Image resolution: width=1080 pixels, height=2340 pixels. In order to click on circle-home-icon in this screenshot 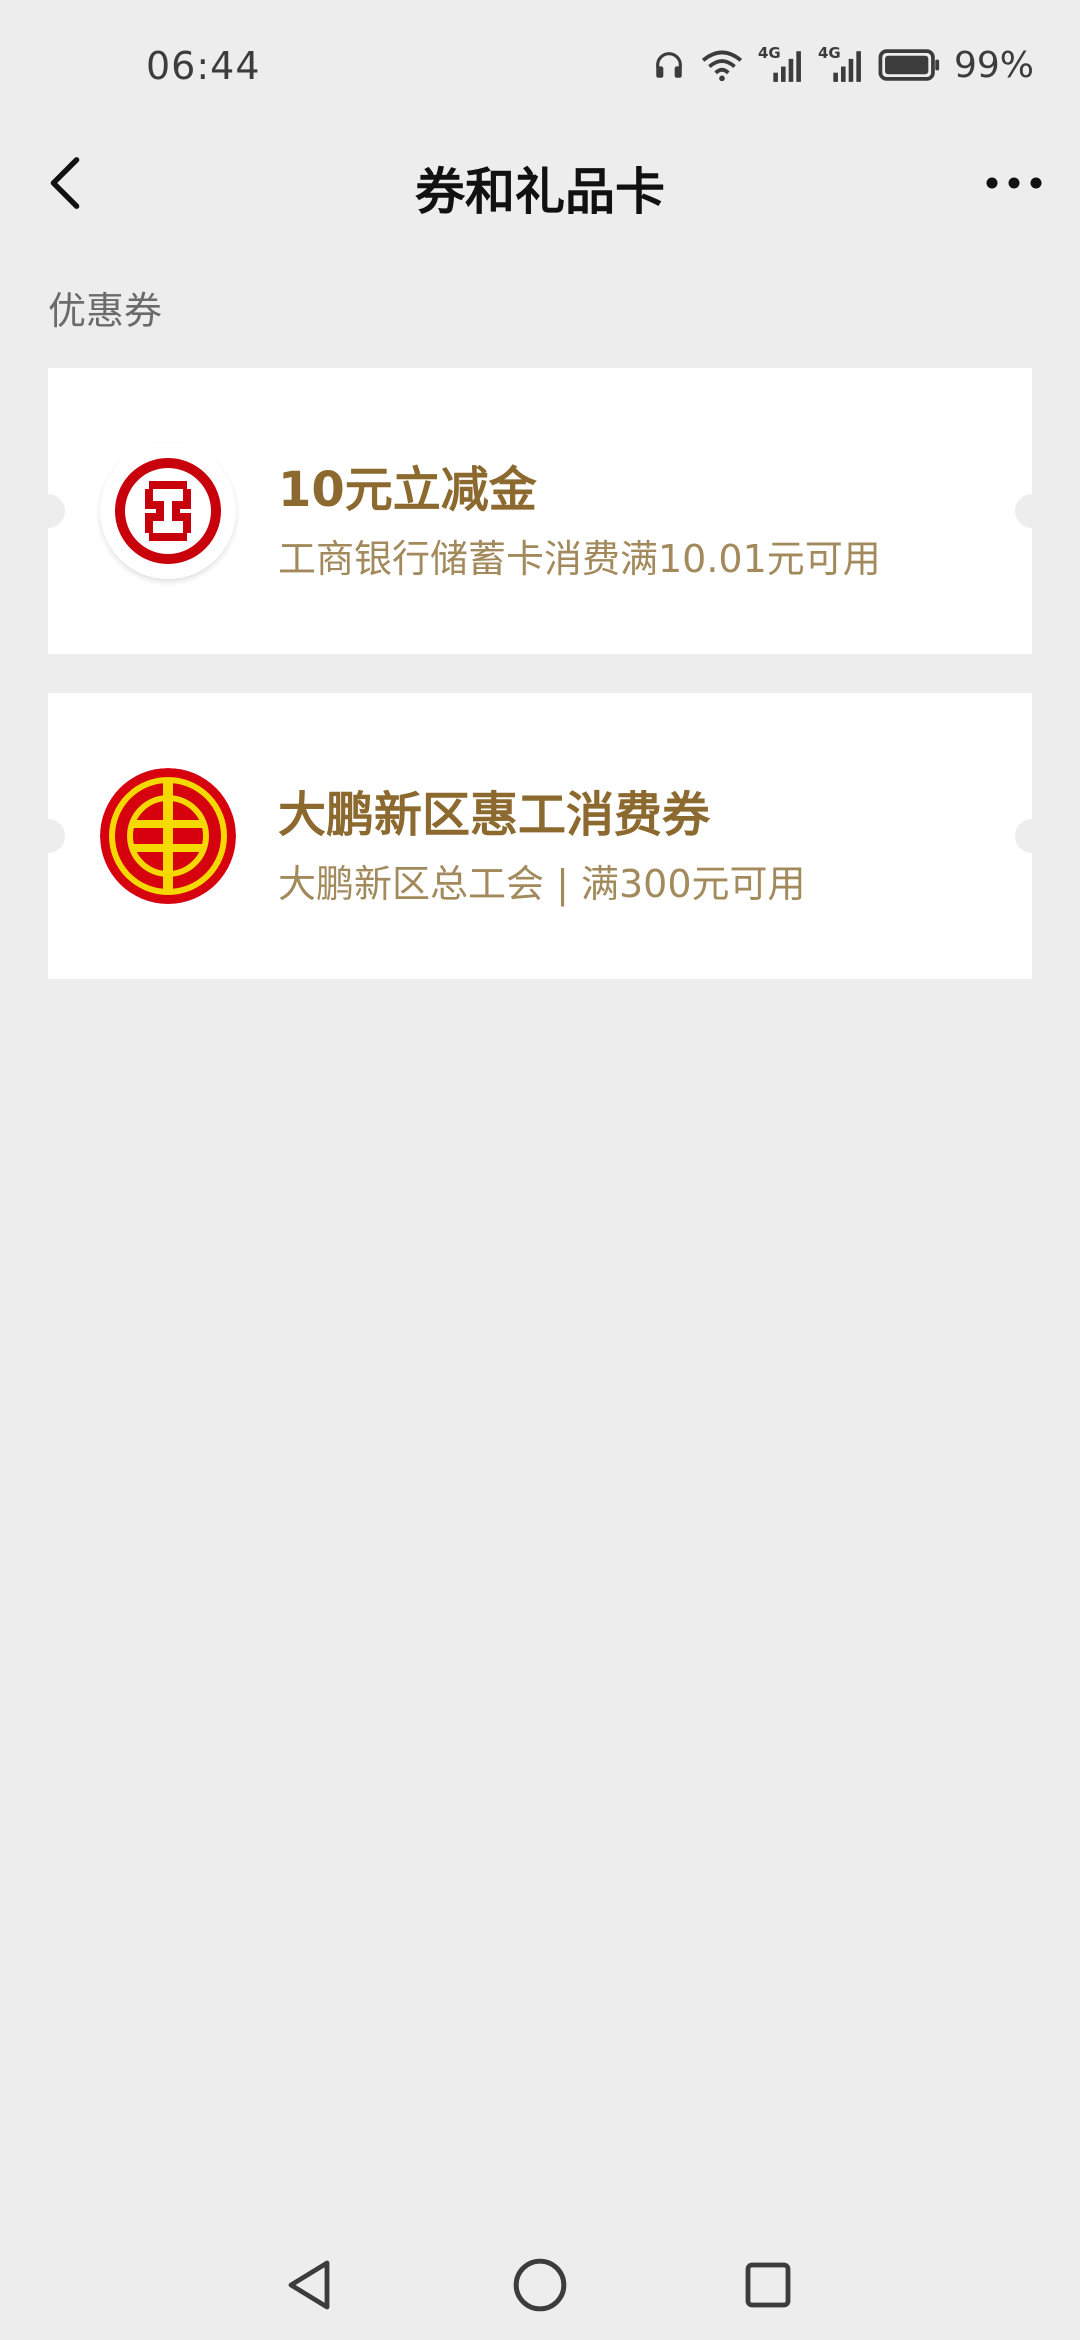, I will do `click(540, 2285)`.